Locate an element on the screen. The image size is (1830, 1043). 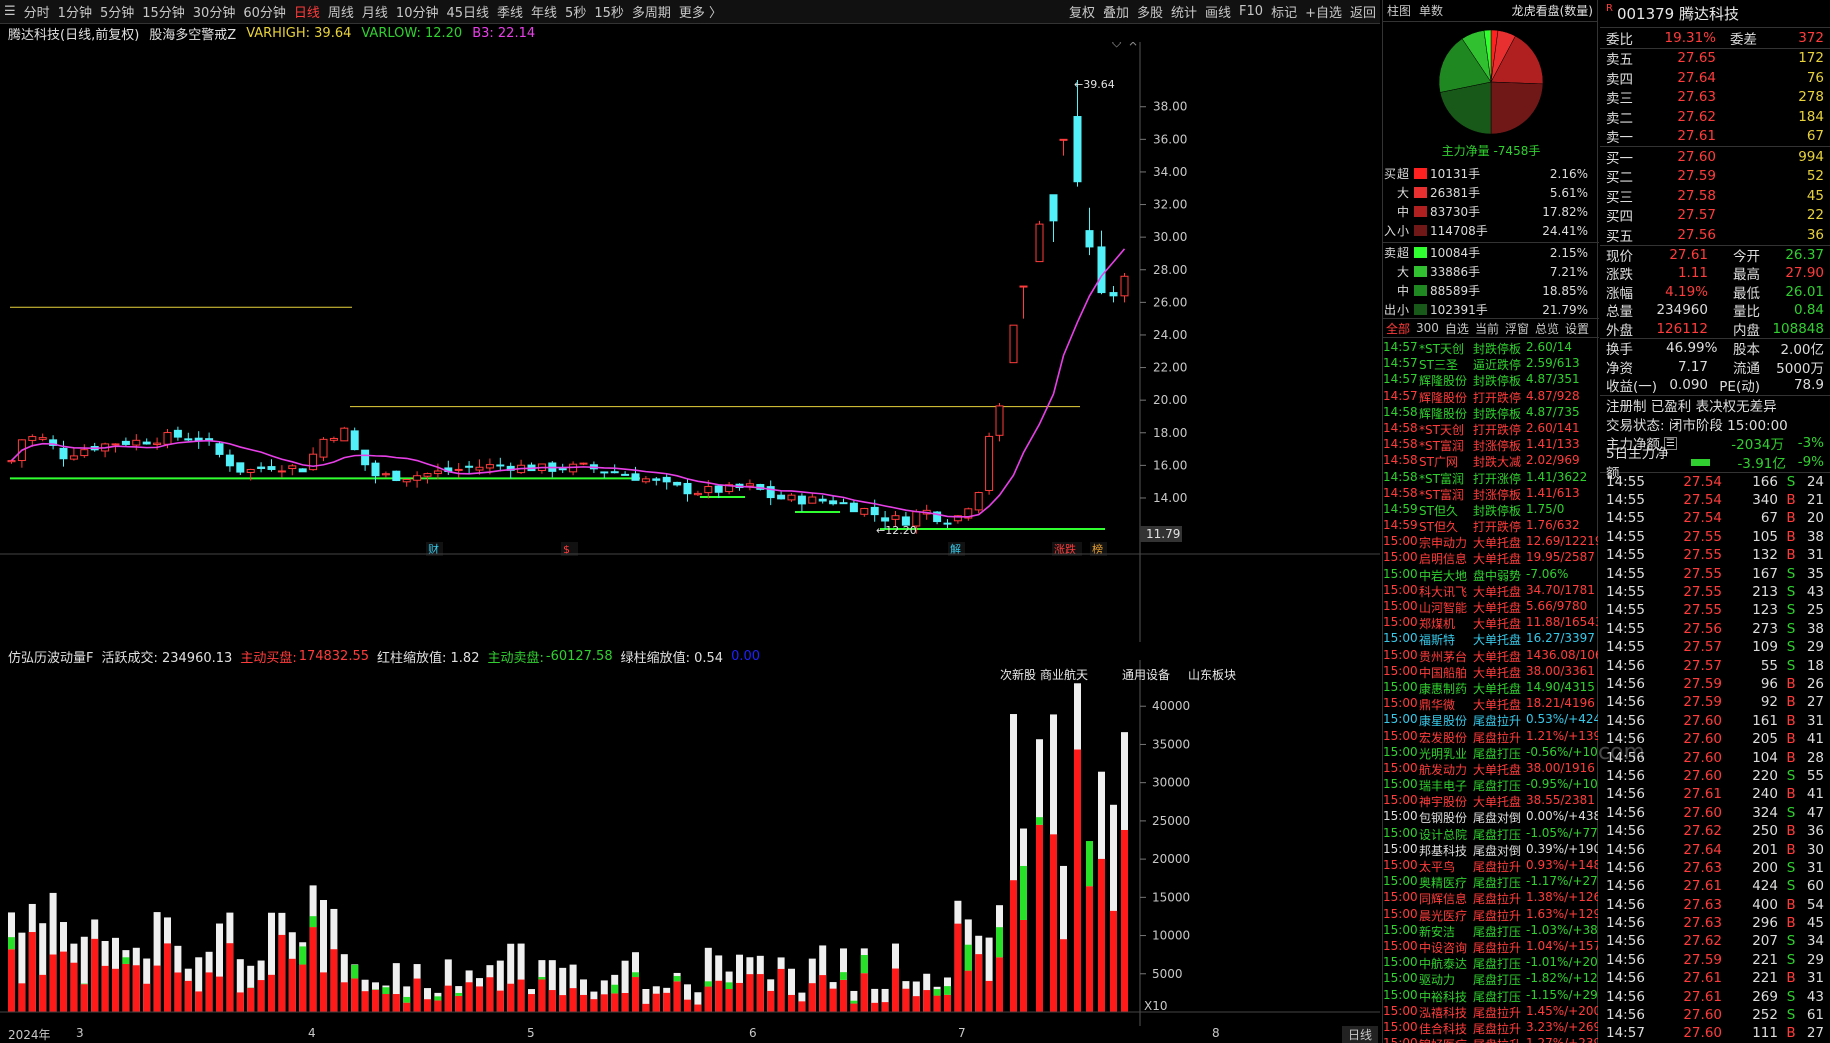
bids-level: 买五 27.56 36 is located at coordinates (1715, 235).